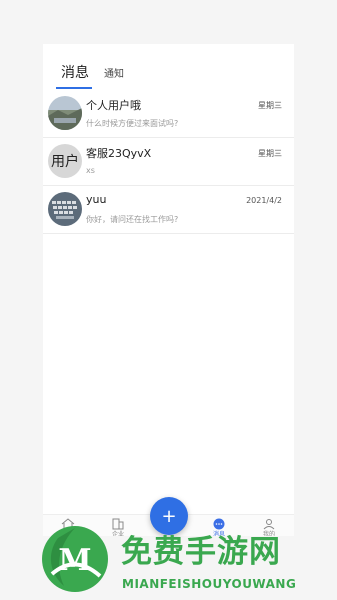 This screenshot has width=337, height=600. I want to click on tab-messages: 消息, so click(75, 72).